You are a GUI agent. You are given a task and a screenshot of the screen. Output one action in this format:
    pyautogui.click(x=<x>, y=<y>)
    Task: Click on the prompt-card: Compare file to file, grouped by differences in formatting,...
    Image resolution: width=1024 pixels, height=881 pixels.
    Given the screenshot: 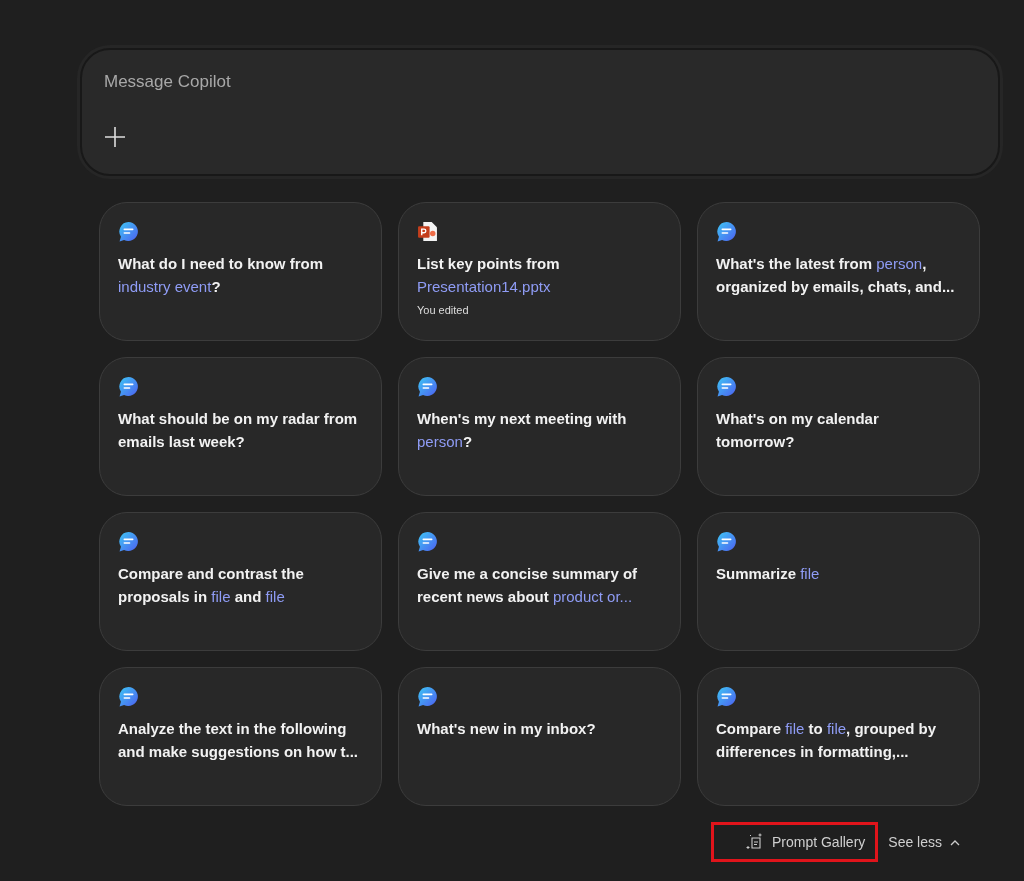 What is the action you would take?
    pyautogui.click(x=838, y=736)
    